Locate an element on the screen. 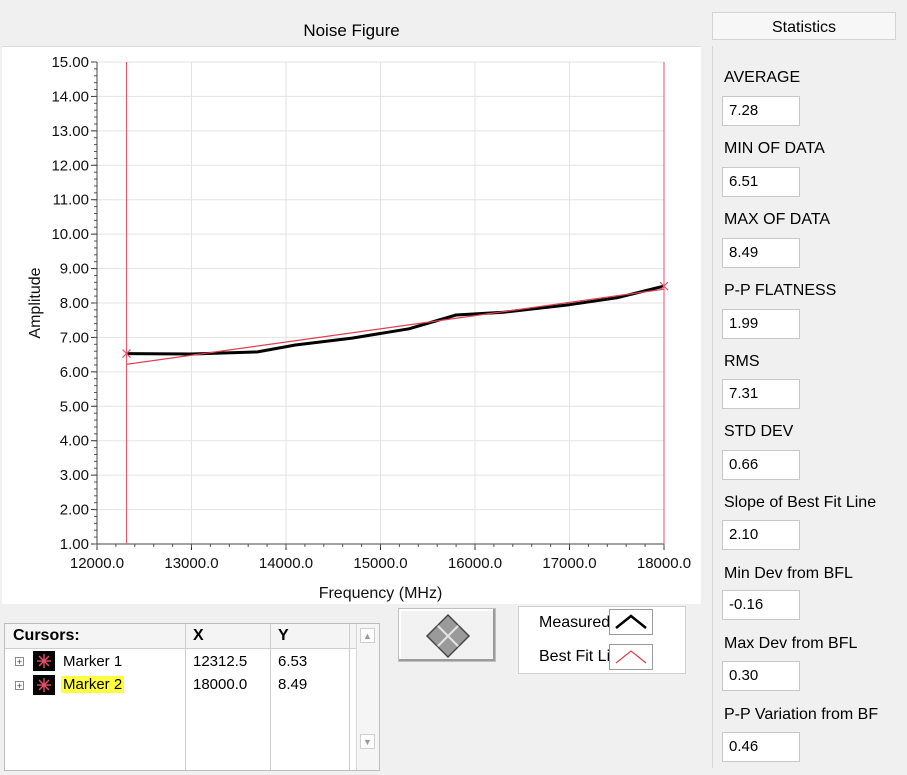 This screenshot has height=775, width=907. stat-value-slope-bfl: 2.10 is located at coordinates (761, 535).